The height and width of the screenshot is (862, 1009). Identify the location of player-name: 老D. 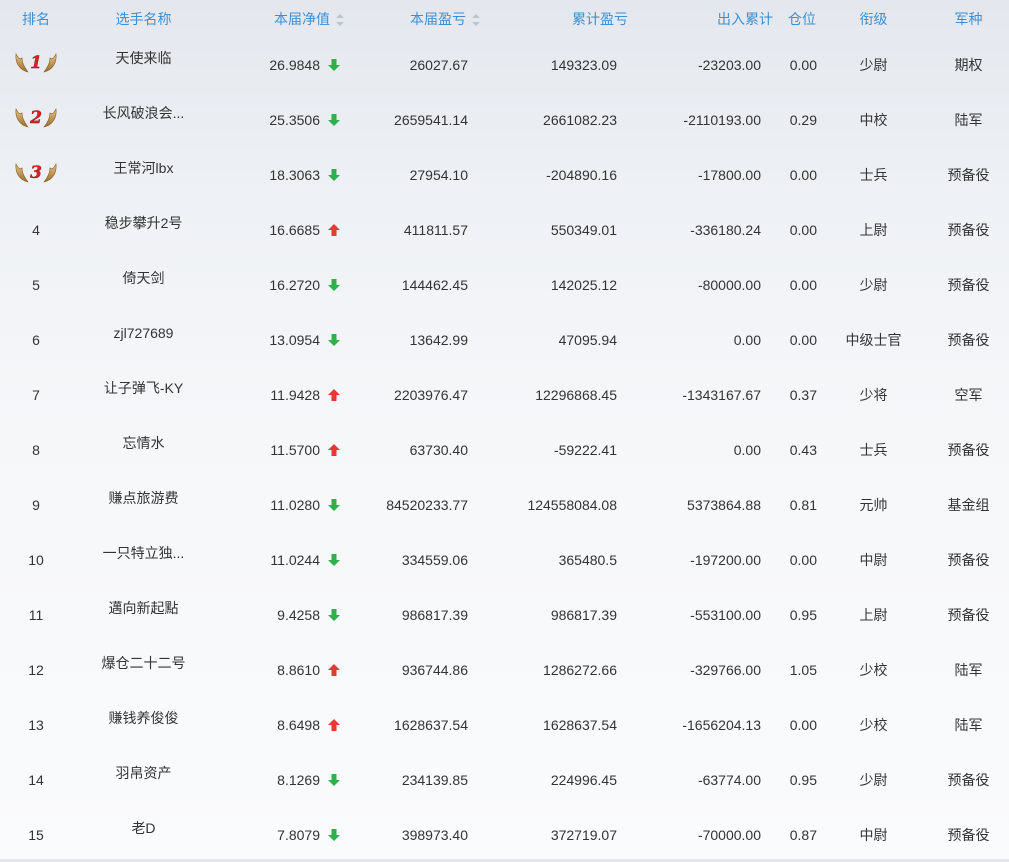
(143, 828).